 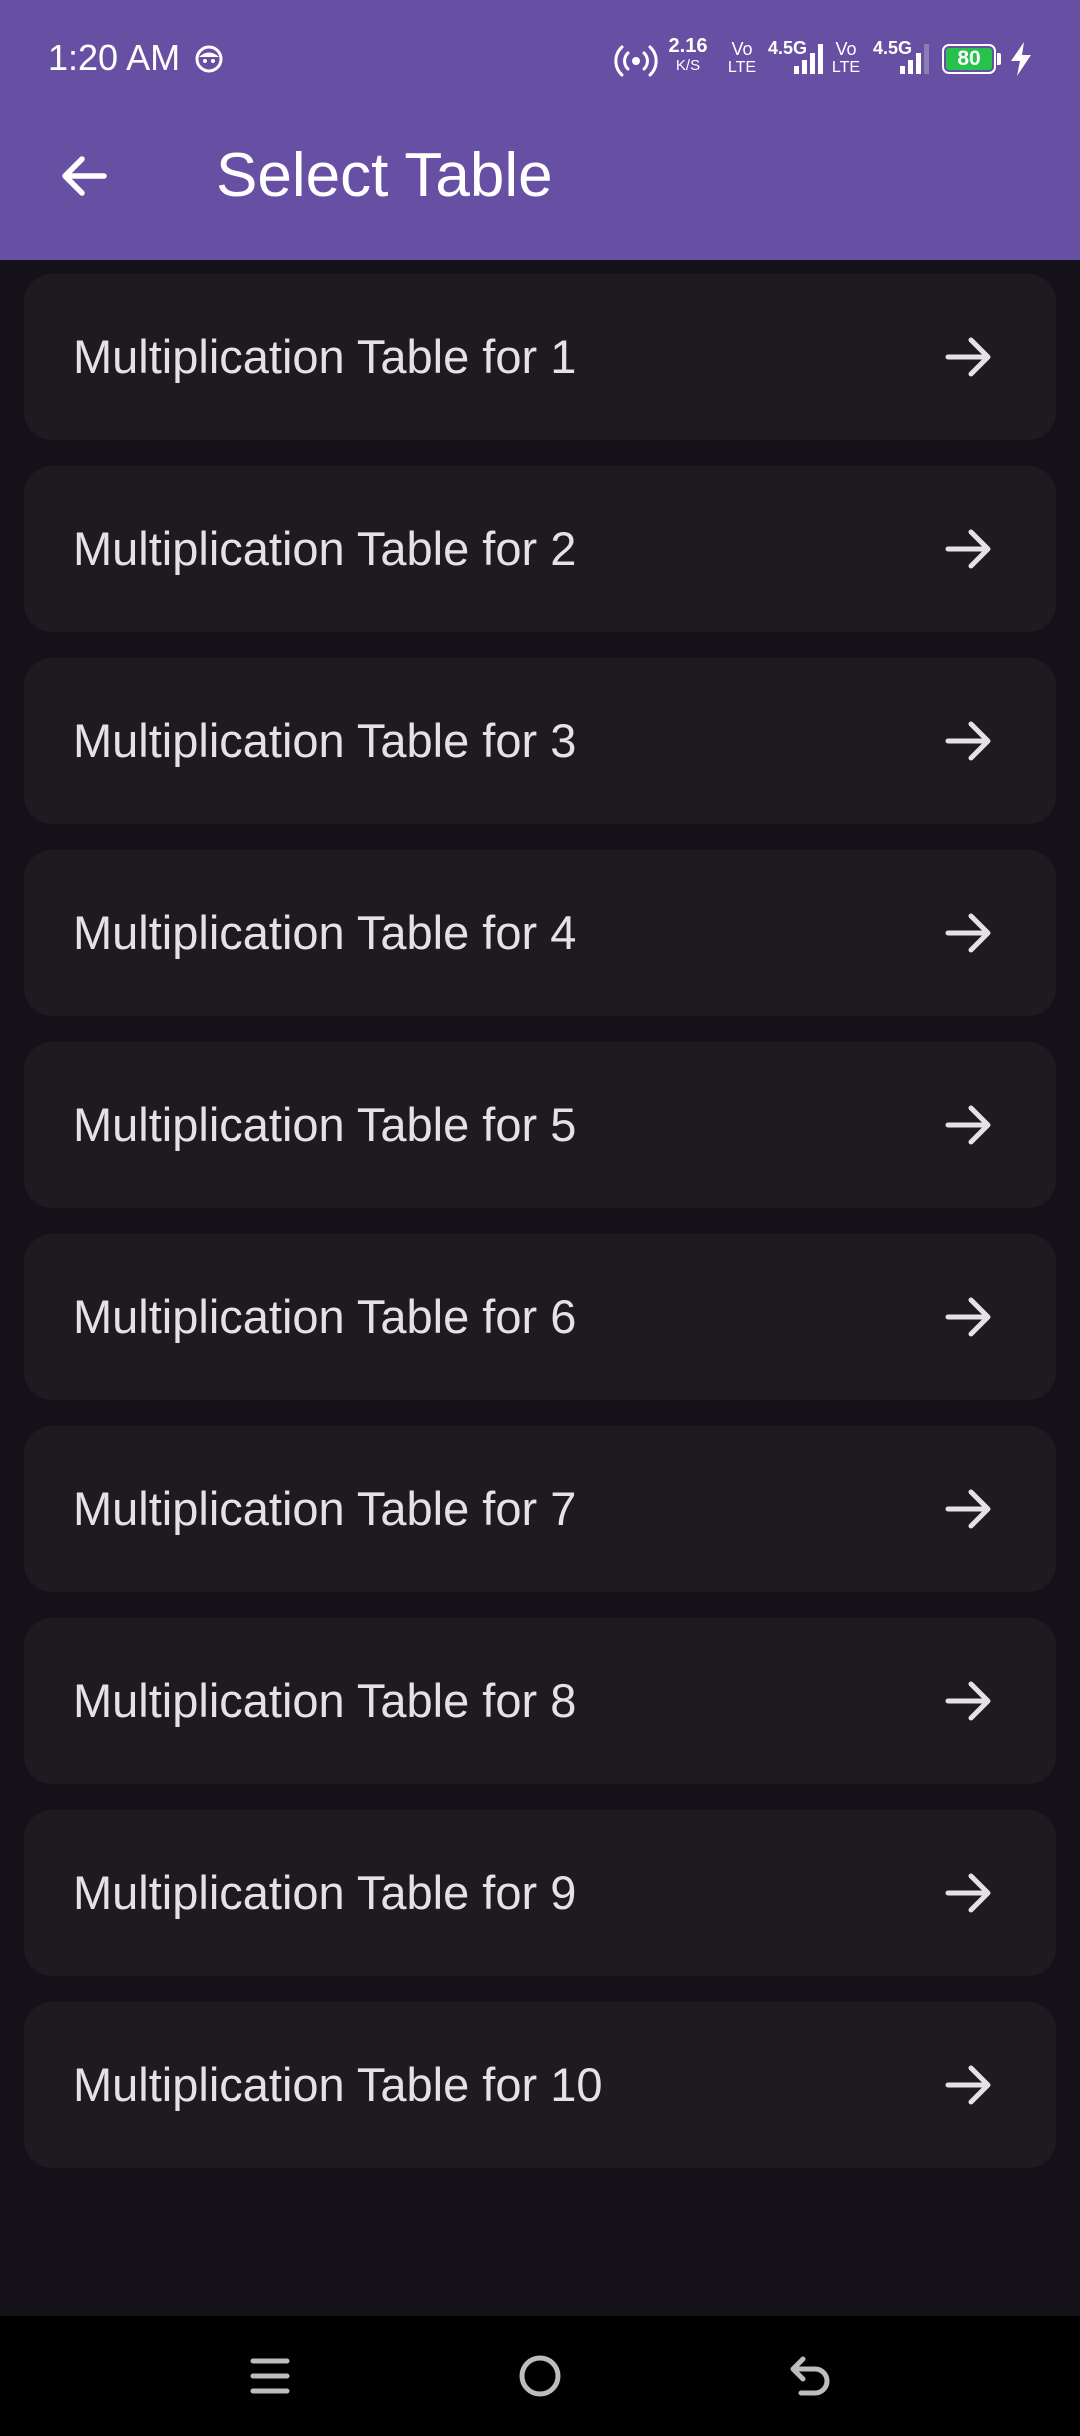 I want to click on table-list-item-1: Multiplication Table for 1, so click(x=540, y=357).